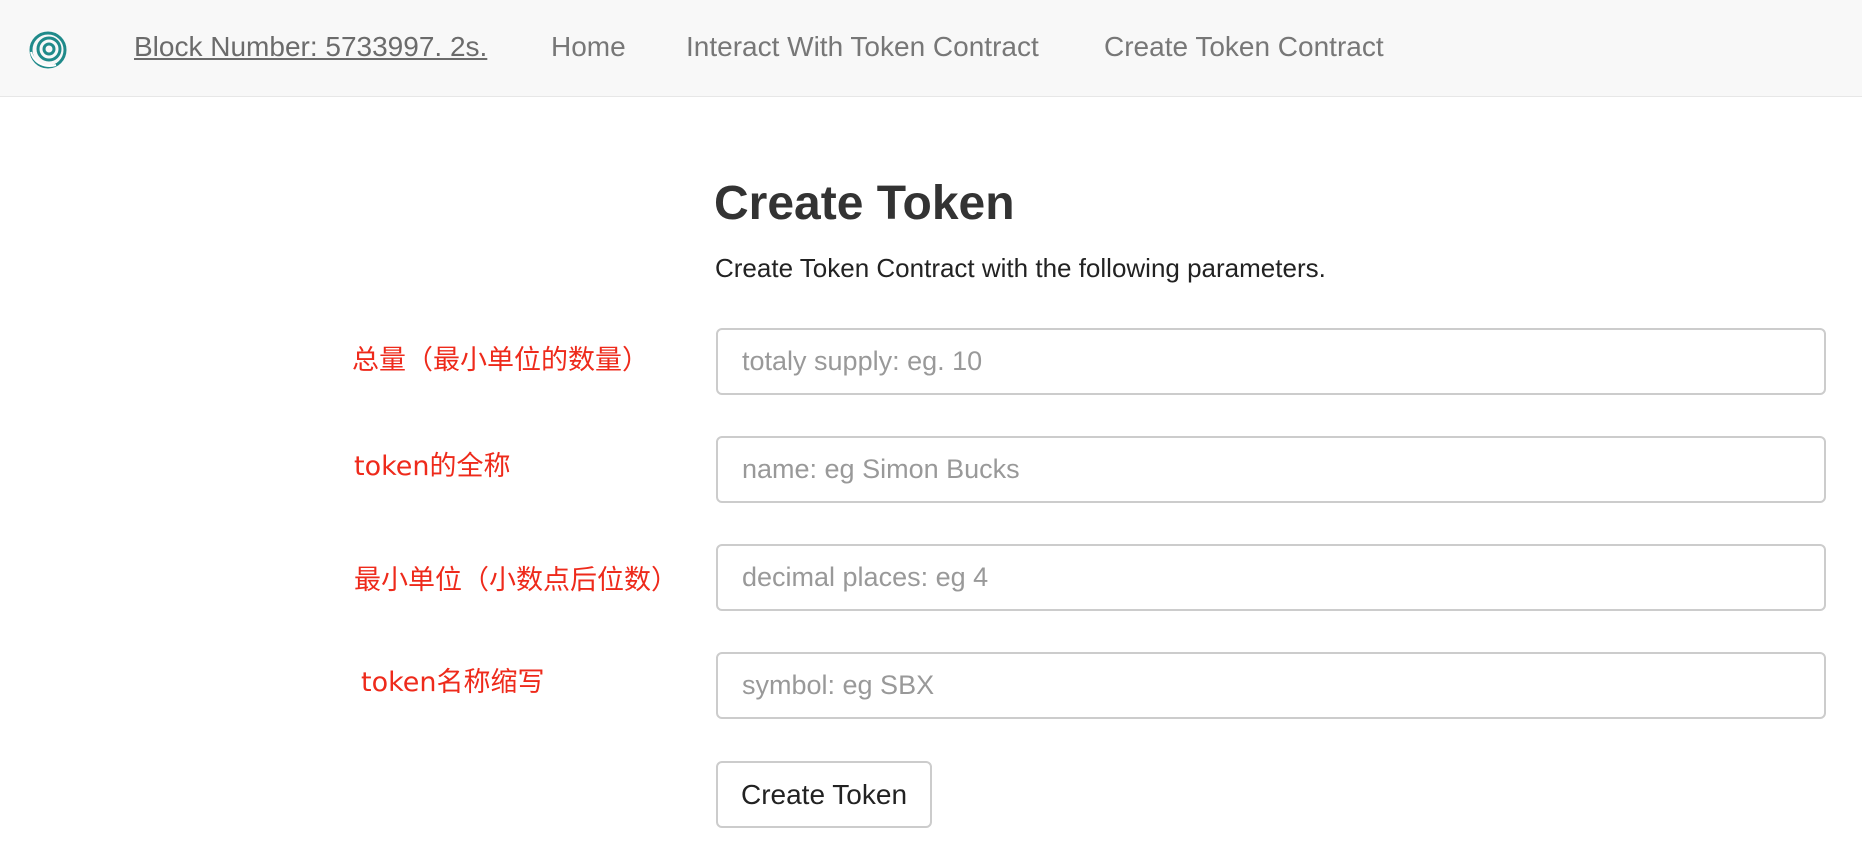  Describe the element at coordinates (516, 580) in the screenshot. I see `decimal-places-annotation: 最小单位（小数点后位数）` at that location.